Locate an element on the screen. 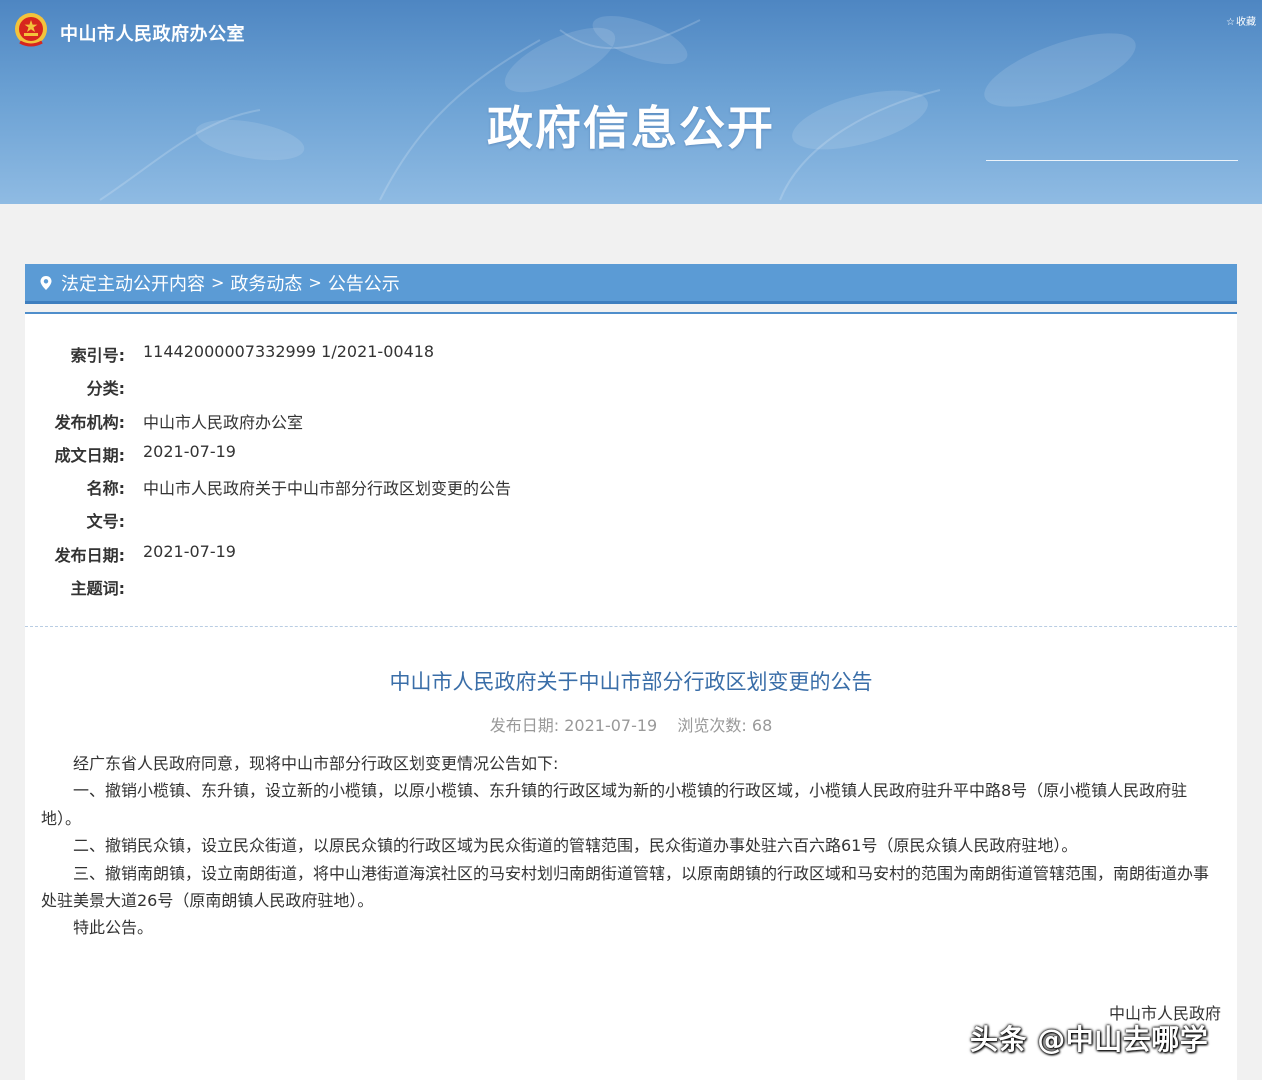 The height and width of the screenshot is (1080, 1262). views-label: 浏览次数: is located at coordinates (712, 725).